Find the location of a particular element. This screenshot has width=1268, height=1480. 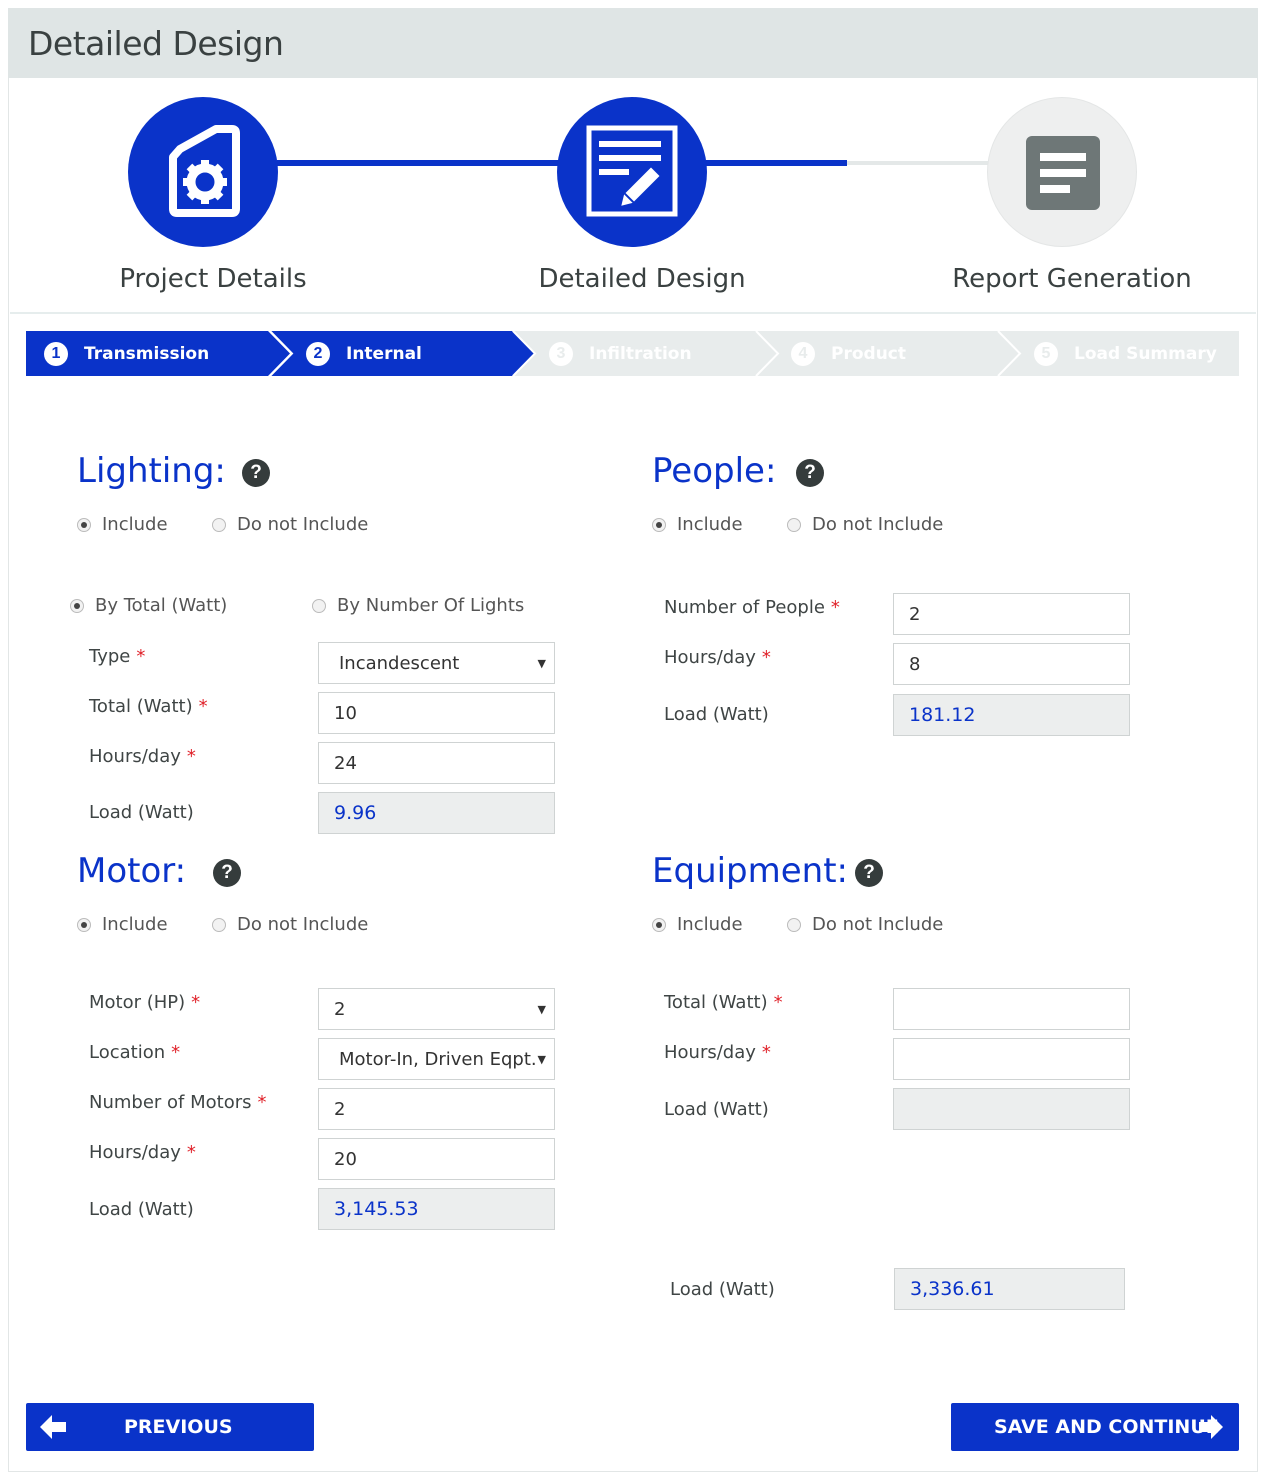

substep-number: 2 is located at coordinates (318, 353).